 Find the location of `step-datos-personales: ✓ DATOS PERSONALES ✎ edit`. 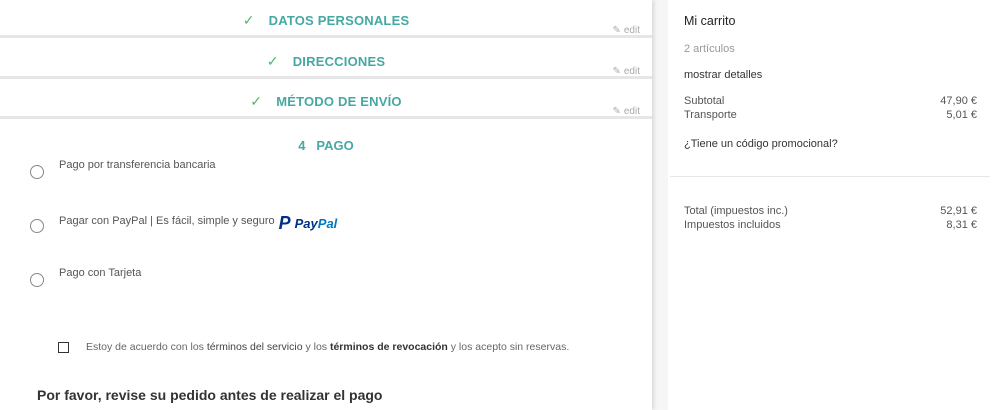

step-datos-personales: ✓ DATOS PERSONALES ✎ edit is located at coordinates (326, 19).